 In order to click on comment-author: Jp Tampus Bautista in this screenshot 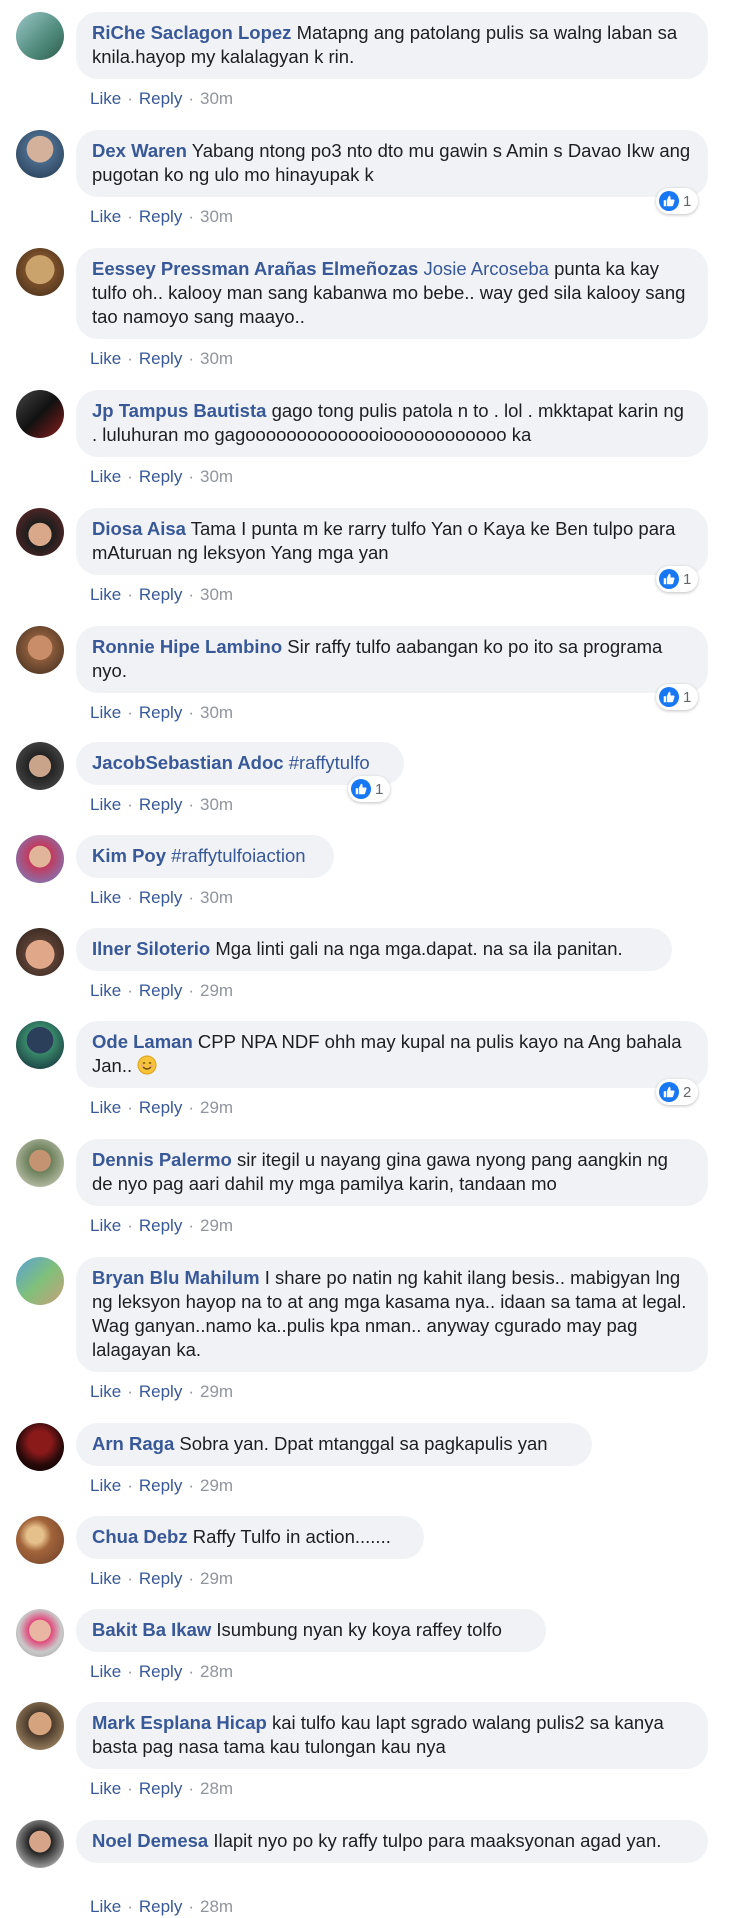, I will do `click(179, 410)`.